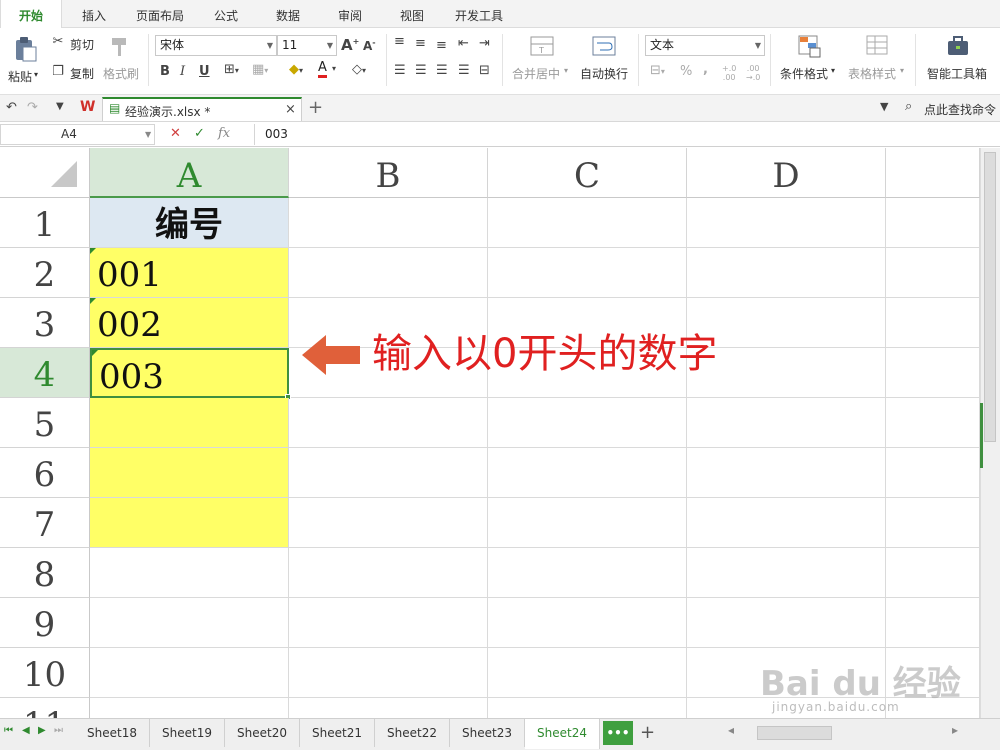 This screenshot has height=750, width=1000. Describe the element at coordinates (24, 61) in the screenshot. I see `paste-button: 粘贴 ▾` at that location.